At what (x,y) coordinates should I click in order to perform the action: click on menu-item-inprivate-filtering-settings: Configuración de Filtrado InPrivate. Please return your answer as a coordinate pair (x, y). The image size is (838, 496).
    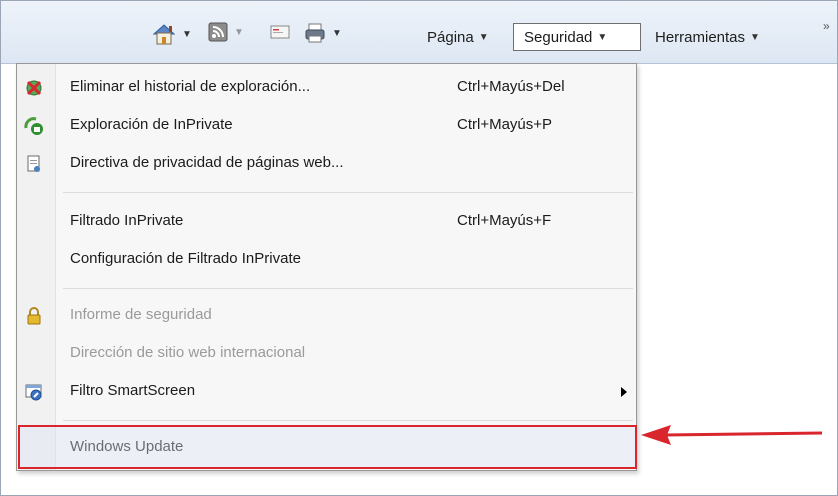
    Looking at the image, I should click on (326, 260).